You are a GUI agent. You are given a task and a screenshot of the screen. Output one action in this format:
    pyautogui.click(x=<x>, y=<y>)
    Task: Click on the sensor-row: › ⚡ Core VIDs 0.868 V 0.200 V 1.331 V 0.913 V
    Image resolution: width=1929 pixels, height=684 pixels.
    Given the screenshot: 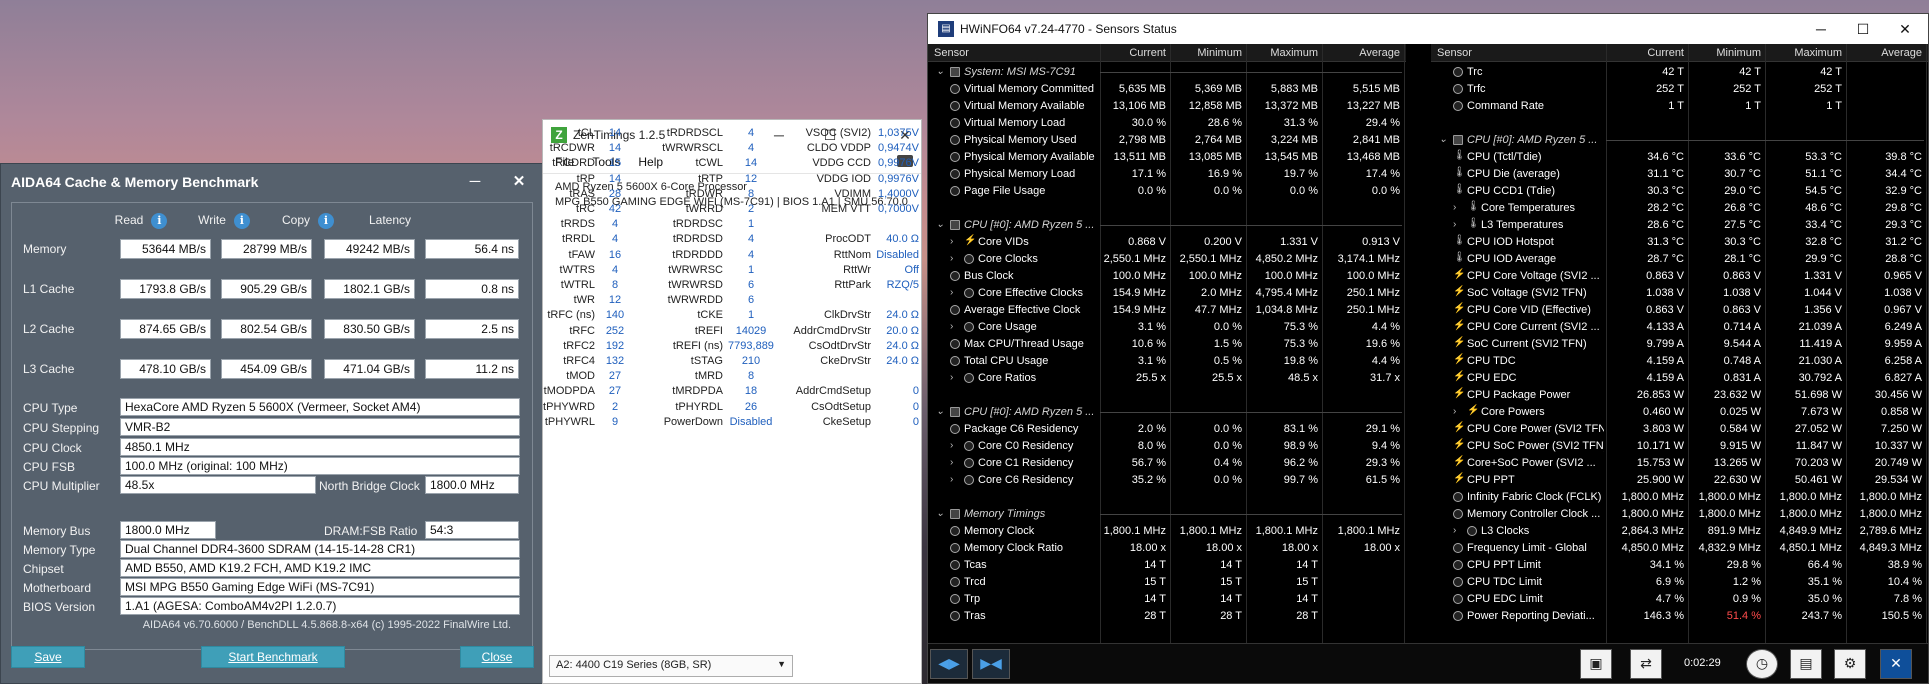 What is the action you would take?
    pyautogui.click(x=1167, y=242)
    